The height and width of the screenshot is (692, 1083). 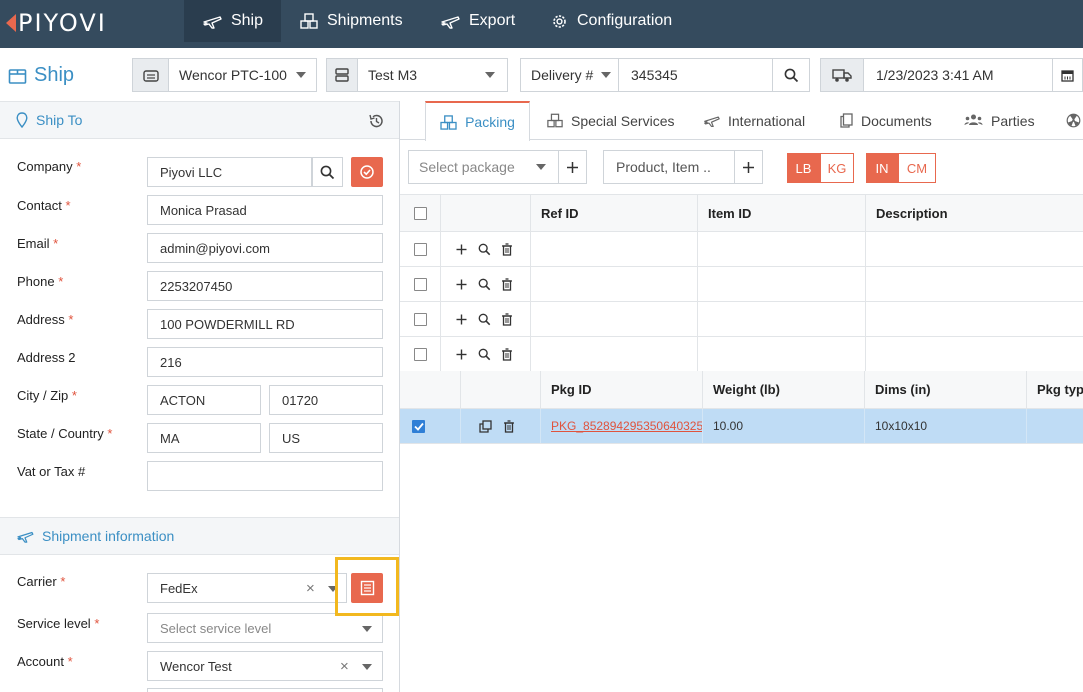 I want to click on service-level-select: Select service level, so click(x=265, y=628).